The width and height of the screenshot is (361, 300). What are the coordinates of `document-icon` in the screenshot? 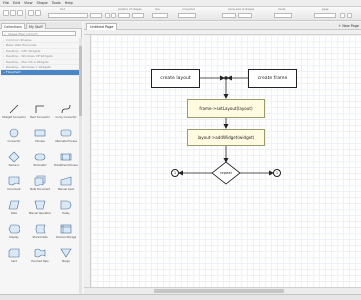 It's located at (14, 181).